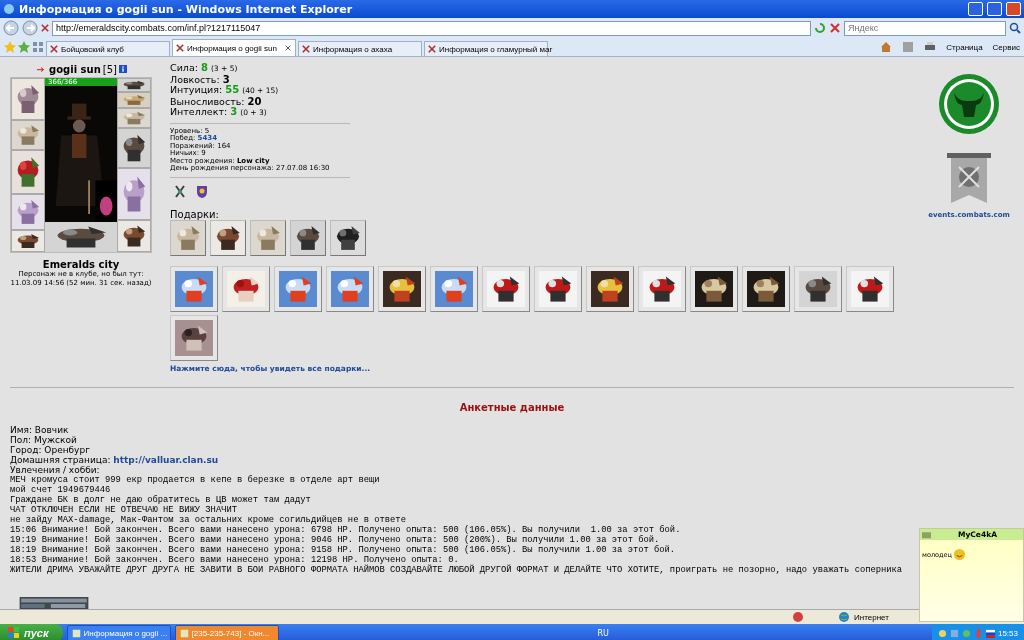  I want to click on window-title: Информация о gogii sun - Windows Internet Explorer, so click(186, 9).